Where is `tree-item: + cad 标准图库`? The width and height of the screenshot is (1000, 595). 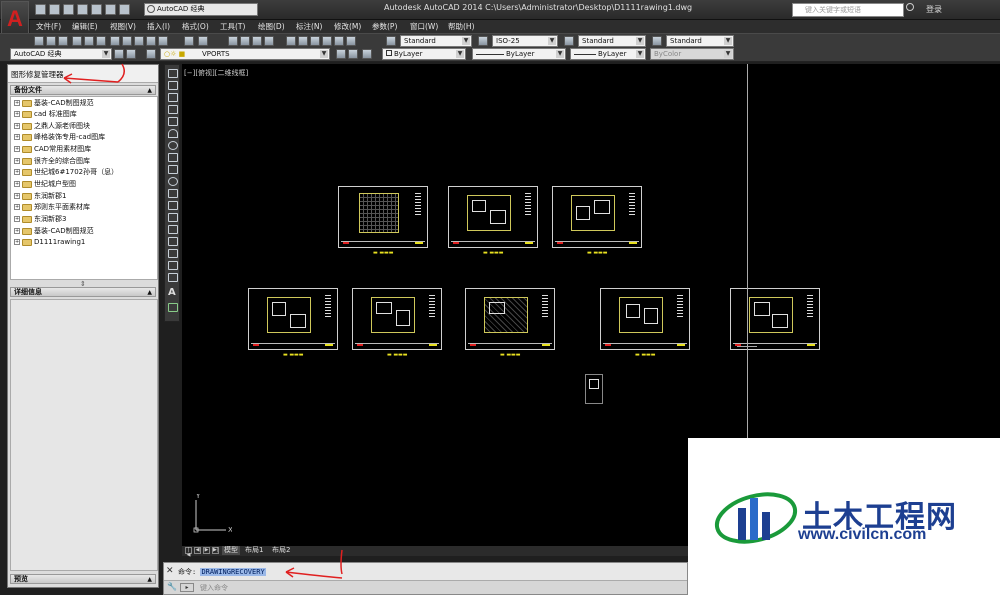
tree-item: + cad 标准图库 is located at coordinates (45, 114).